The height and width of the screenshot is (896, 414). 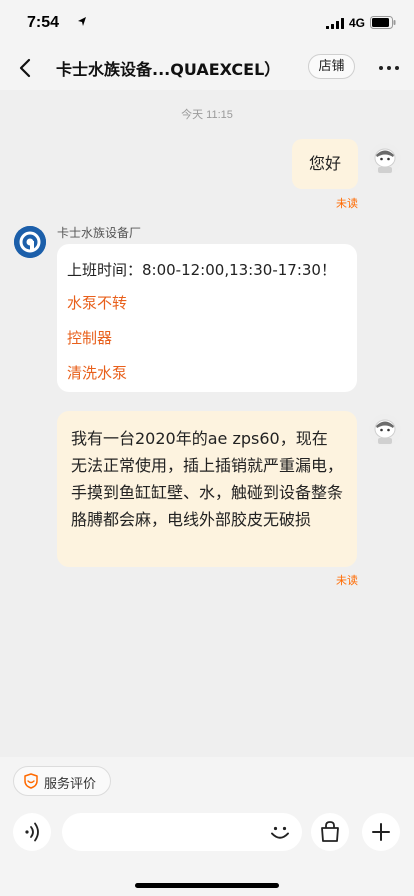 I want to click on status-bar: 7:54 4G, so click(x=207, y=23).